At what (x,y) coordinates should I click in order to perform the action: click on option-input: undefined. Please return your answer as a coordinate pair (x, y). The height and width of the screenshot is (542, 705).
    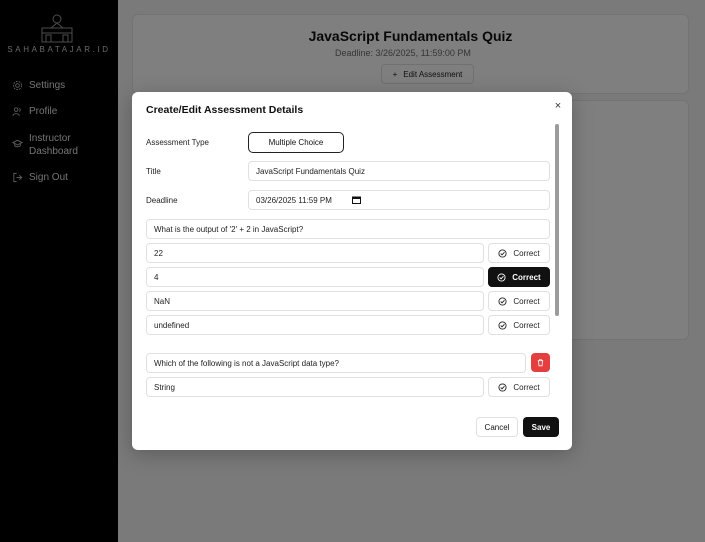
    Looking at the image, I should click on (315, 325).